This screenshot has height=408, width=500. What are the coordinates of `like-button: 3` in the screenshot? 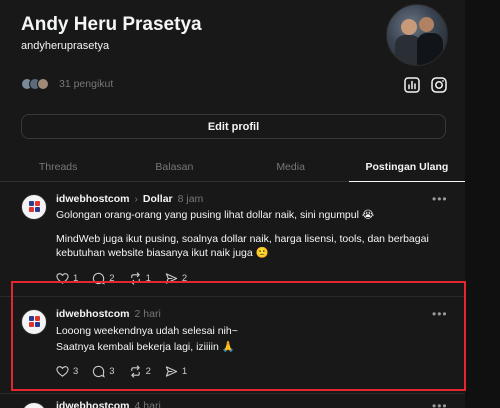 It's located at (67, 371).